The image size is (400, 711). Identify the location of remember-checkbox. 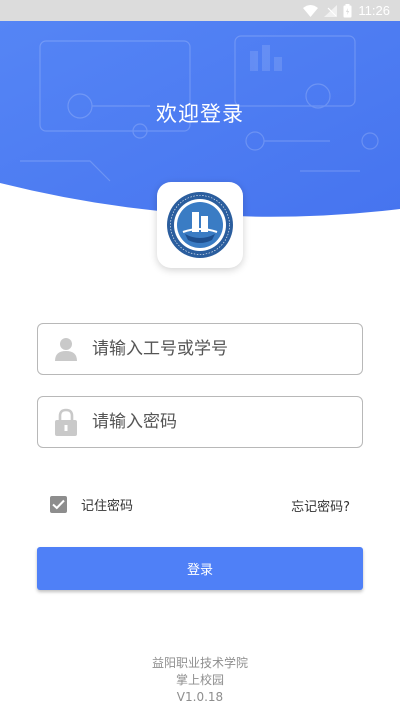
(58, 504).